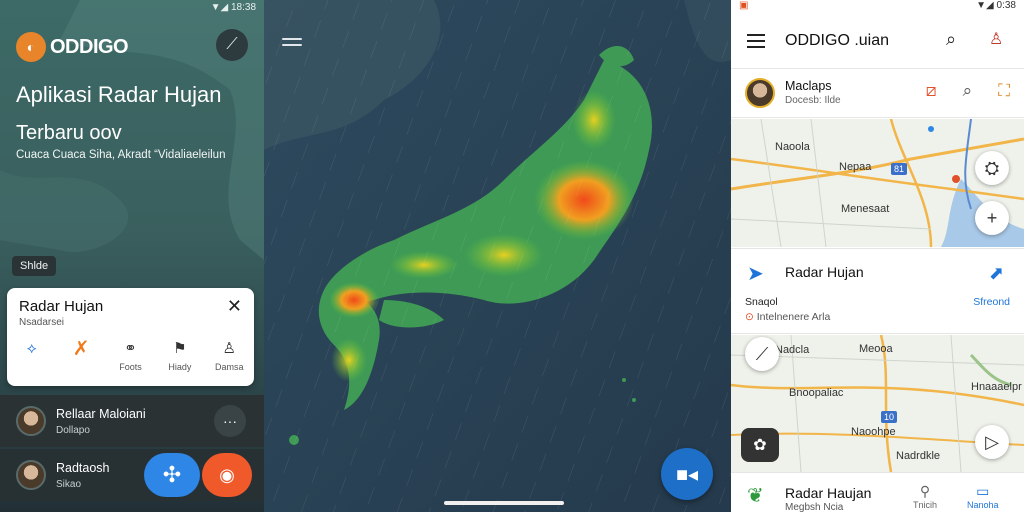 Image resolution: width=1024 pixels, height=512 pixels. What do you see at coordinates (925, 491) in the screenshot?
I see `pin-icon: ⚲` at bounding box center [925, 491].